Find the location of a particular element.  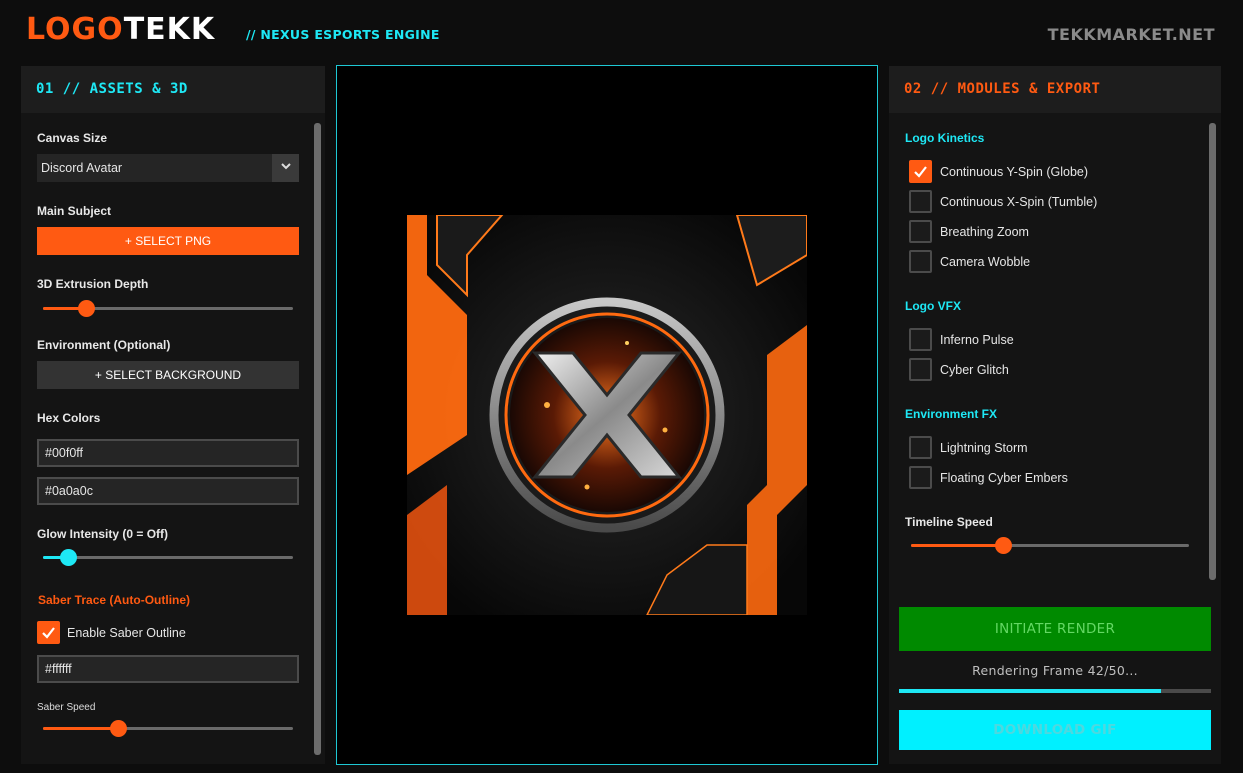

environment-fx-label: Environment FX is located at coordinates (951, 414).